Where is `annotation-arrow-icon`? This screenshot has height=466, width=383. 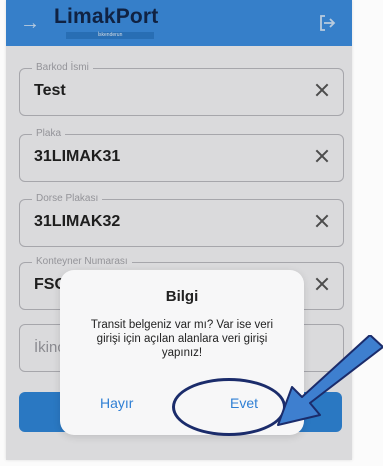 annotation-arrow-icon is located at coordinates (330, 380).